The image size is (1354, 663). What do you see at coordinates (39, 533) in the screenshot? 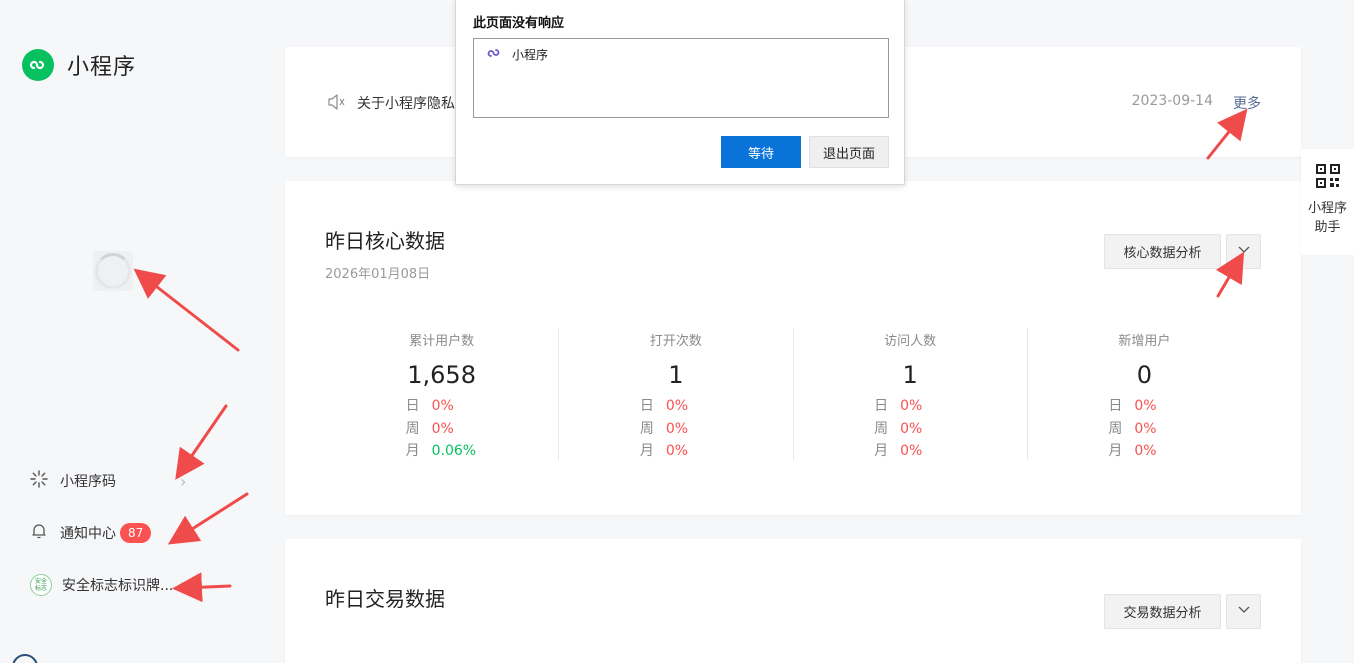
I see `bell-icon` at bounding box center [39, 533].